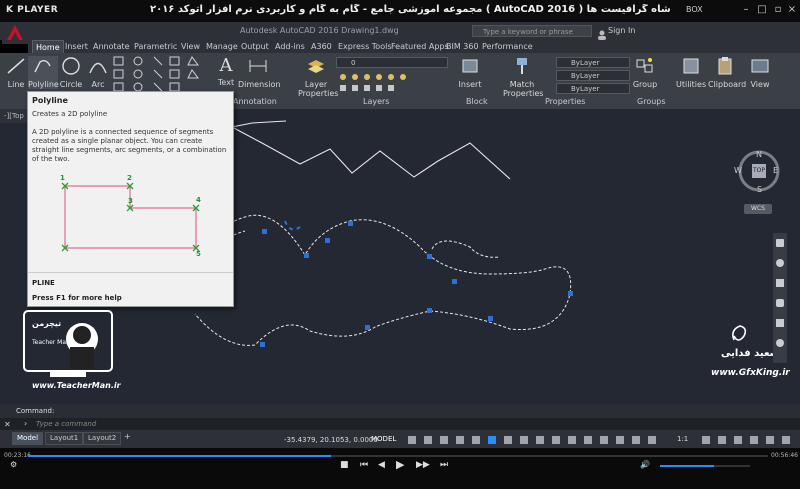 Image resolution: width=800 pixels, height=489 pixels. What do you see at coordinates (344, 465) in the screenshot?
I see `stop-icon: ■` at bounding box center [344, 465].